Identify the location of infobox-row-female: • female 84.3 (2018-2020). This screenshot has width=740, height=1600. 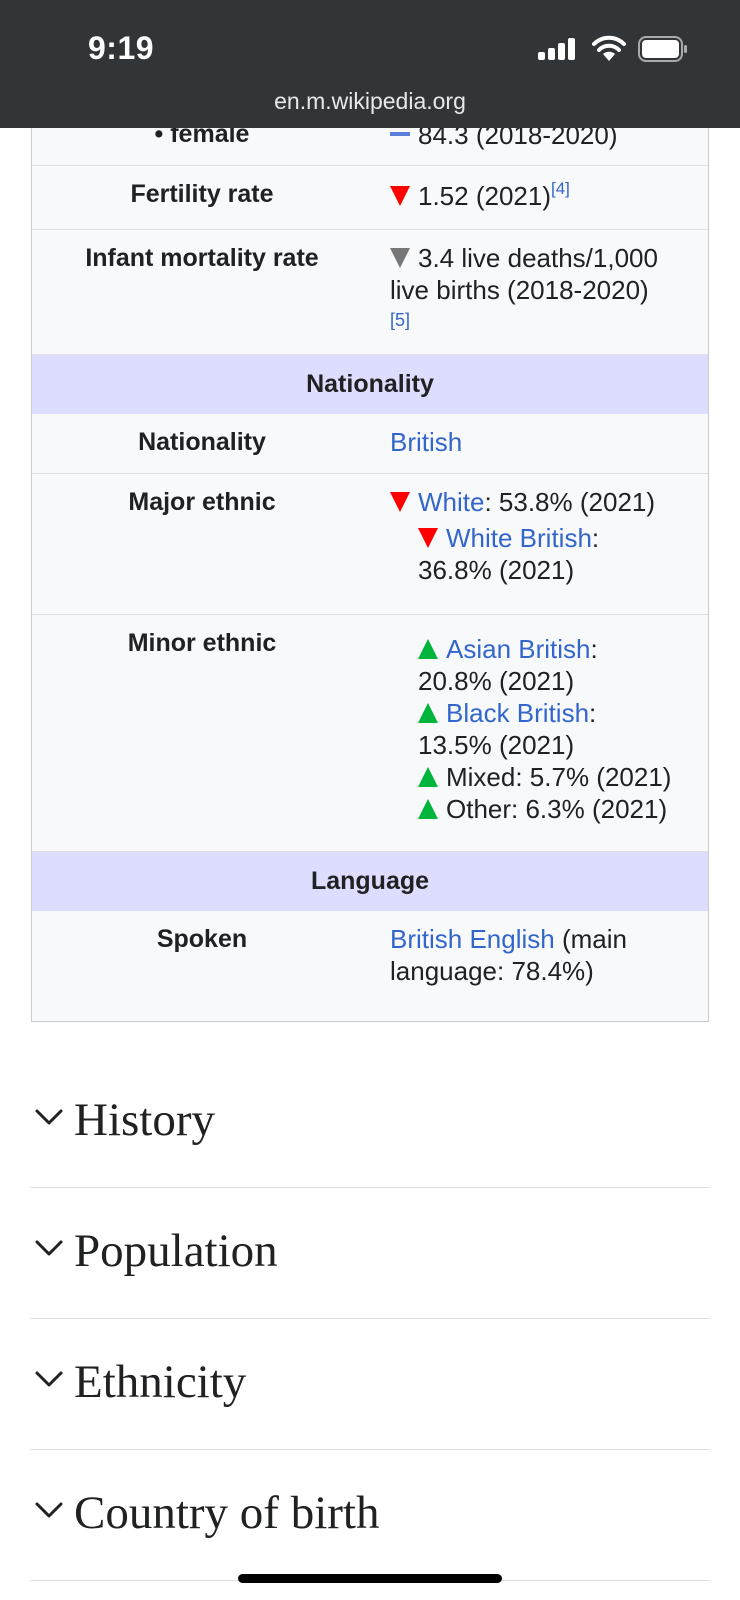
(370, 143).